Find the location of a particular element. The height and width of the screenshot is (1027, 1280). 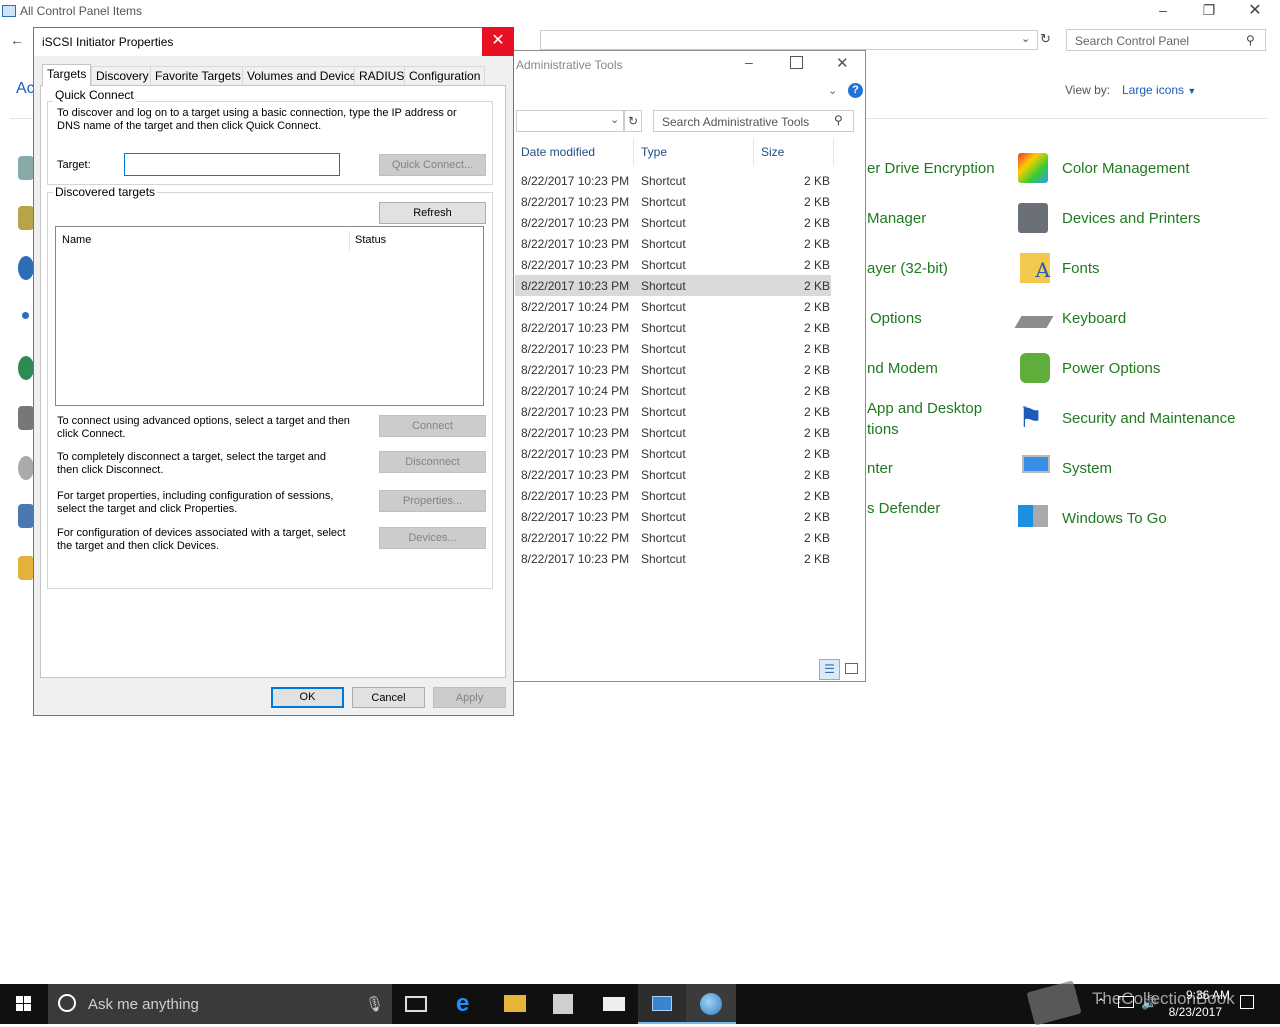

at-address-bar is located at coordinates (570, 121).